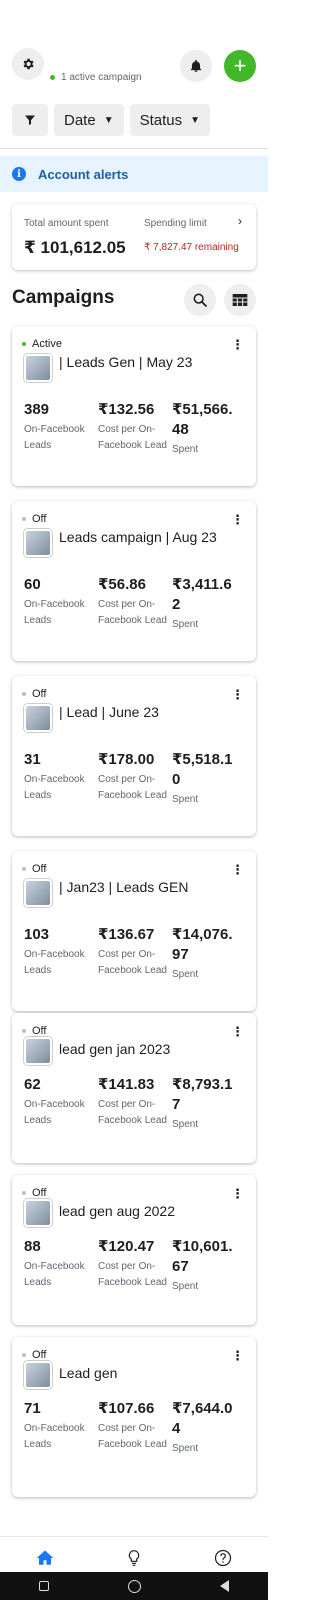  I want to click on info-icon: i, so click(19, 174).